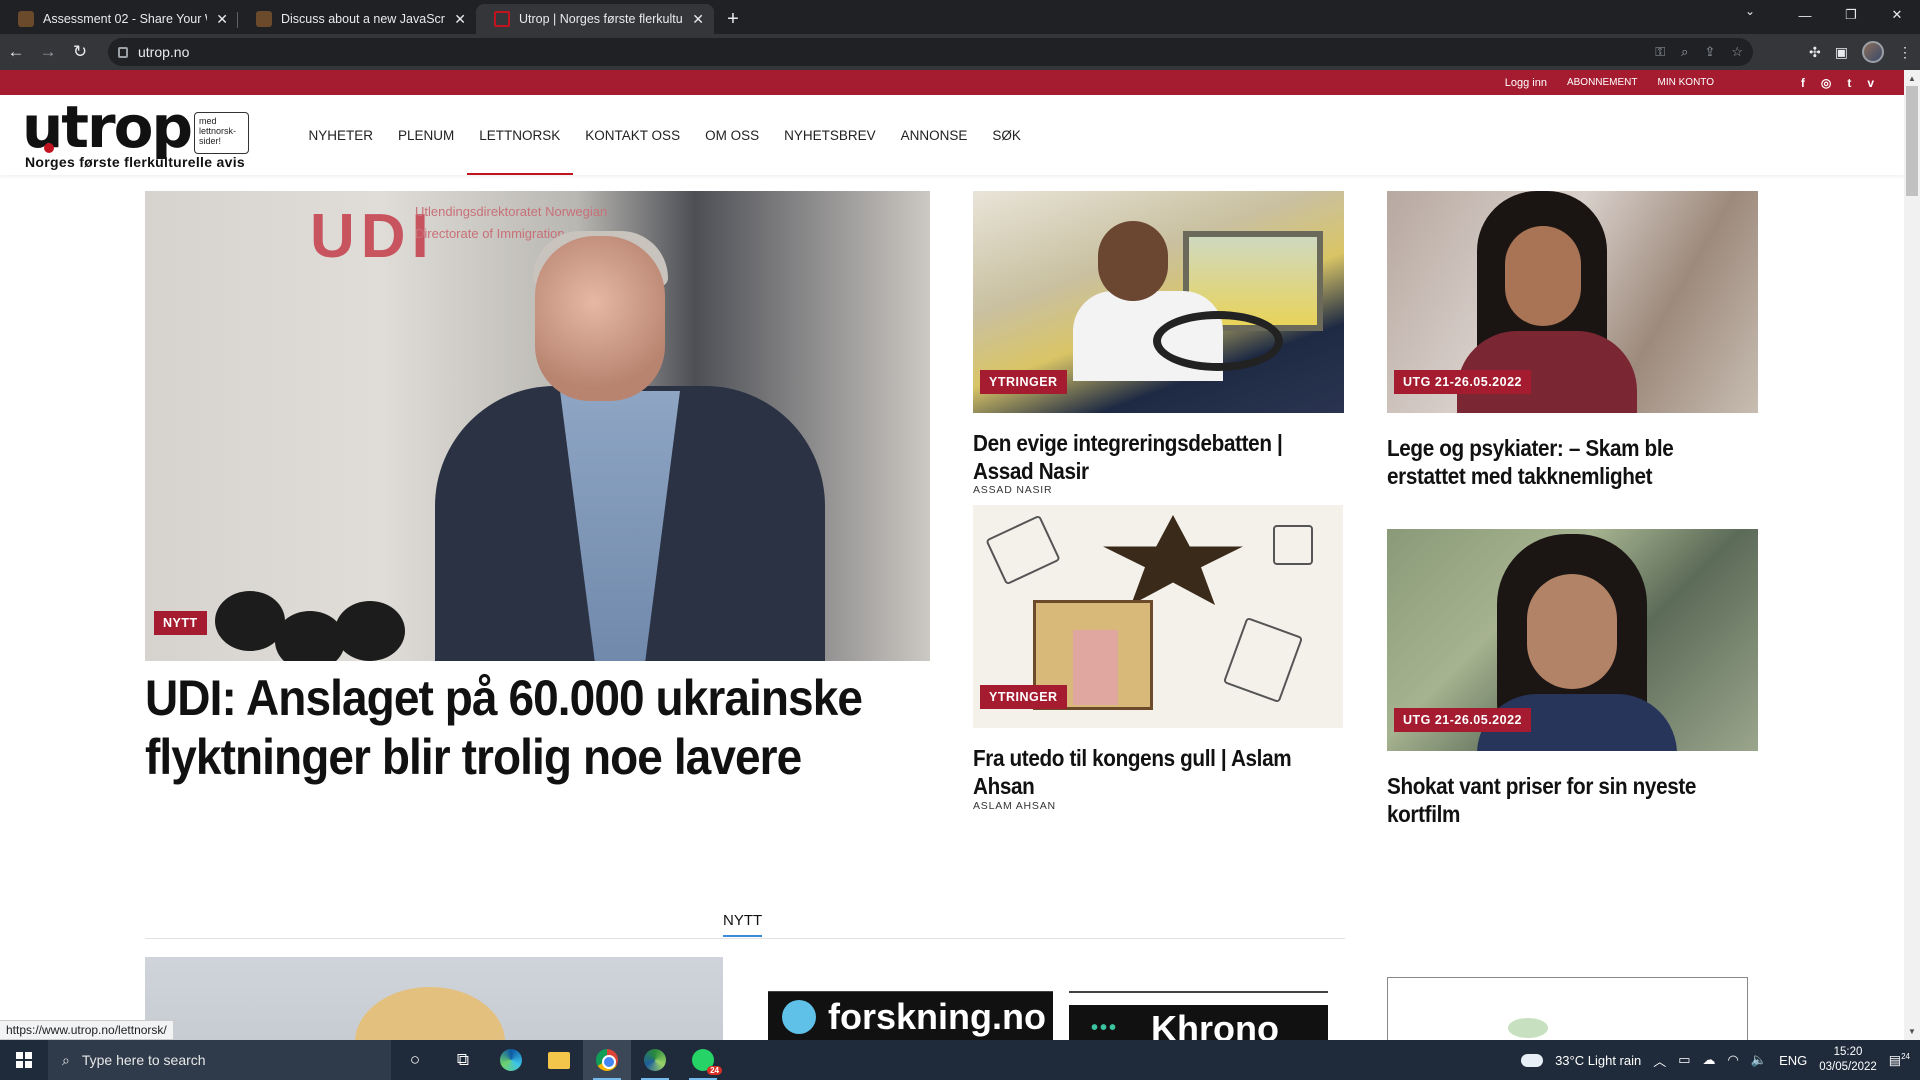 This screenshot has width=1920, height=1080. Describe the element at coordinates (1815, 52) in the screenshot. I see `extensions-icon: ✣` at that location.